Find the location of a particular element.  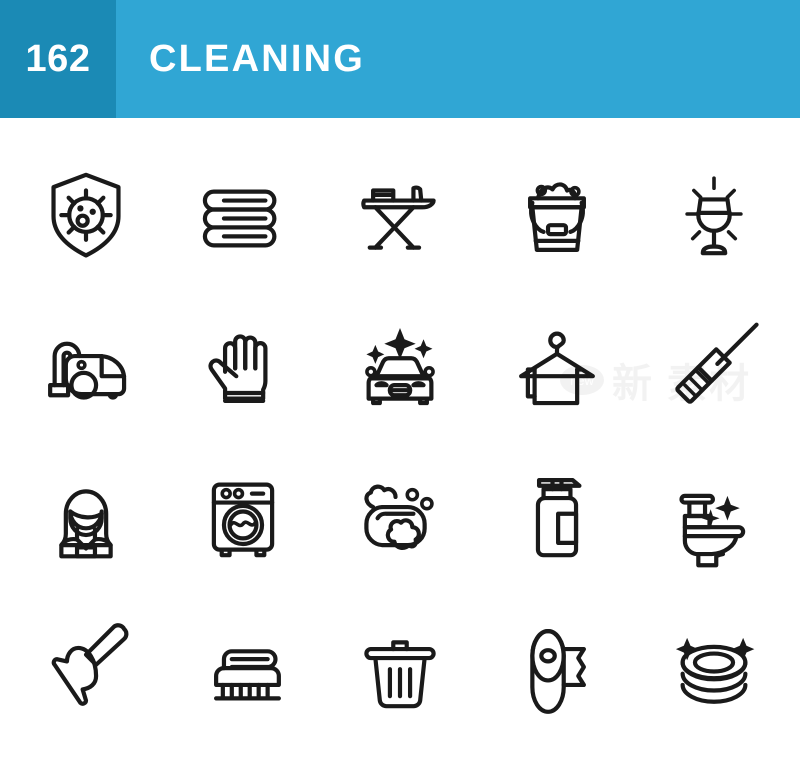

icon-set-count: 162 is located at coordinates (58, 58).